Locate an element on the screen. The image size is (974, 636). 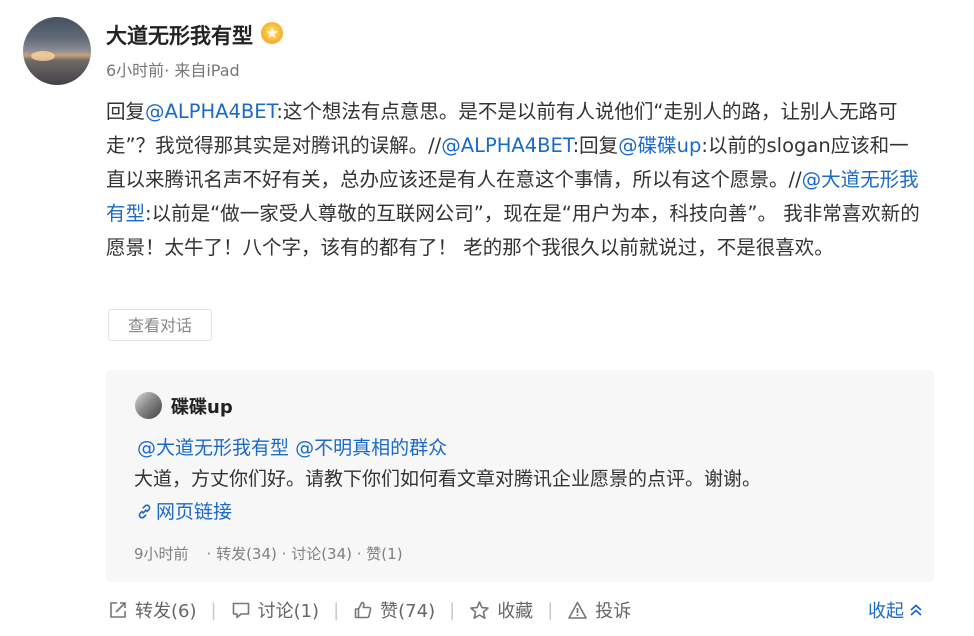
repost-button: 转发(6) is located at coordinates (152, 610).